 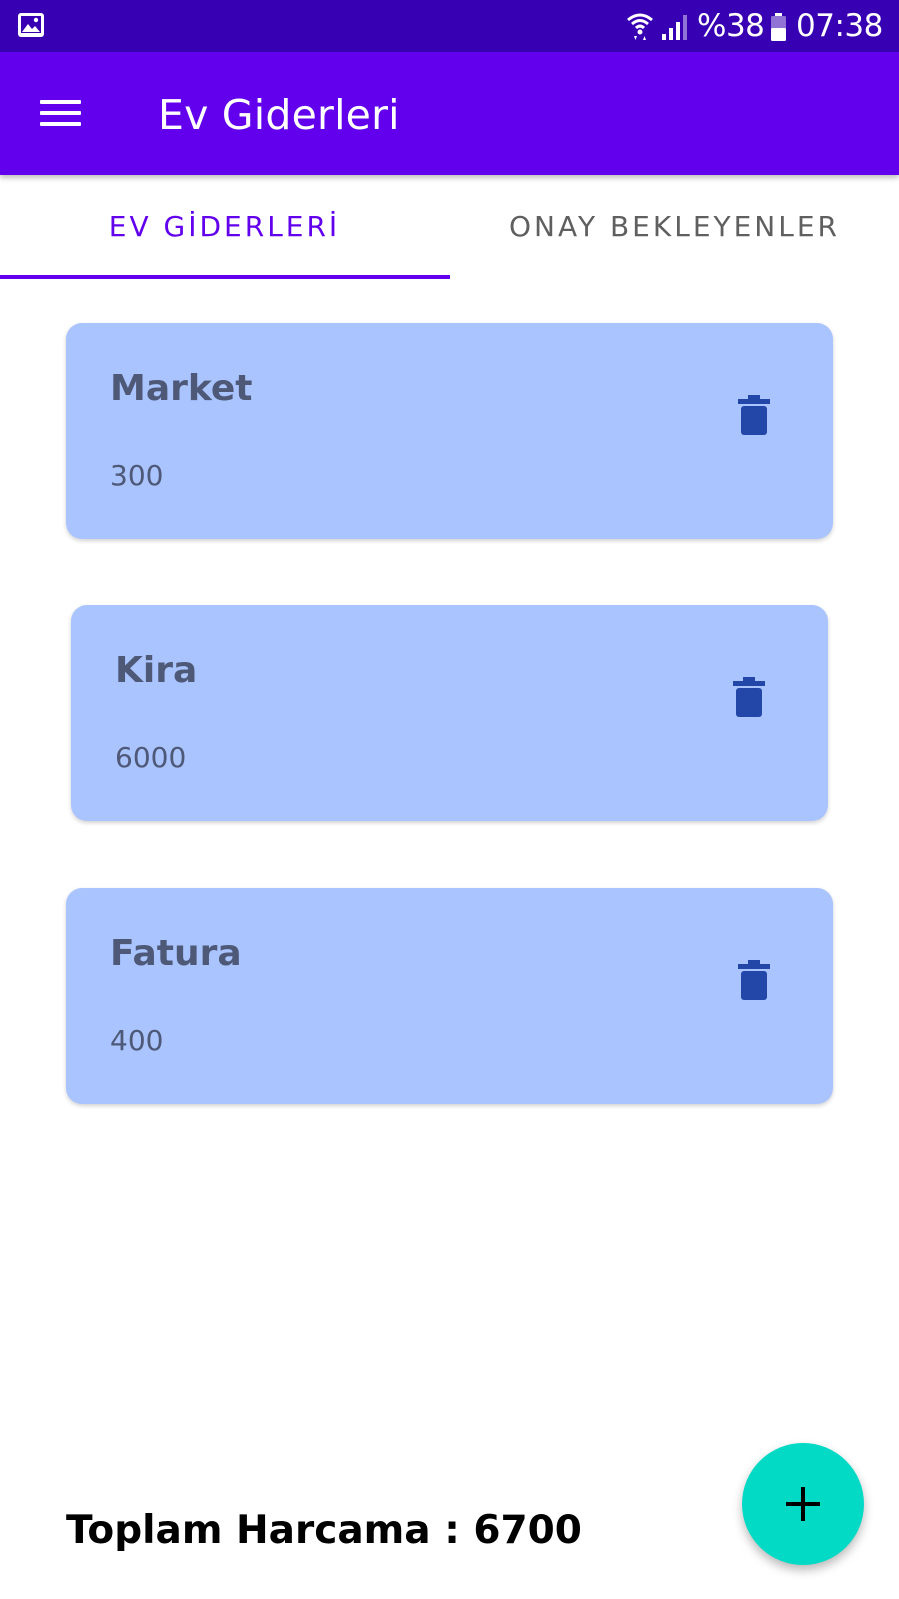 I want to click on status-bar: %38 07:38, so click(x=449, y=26).